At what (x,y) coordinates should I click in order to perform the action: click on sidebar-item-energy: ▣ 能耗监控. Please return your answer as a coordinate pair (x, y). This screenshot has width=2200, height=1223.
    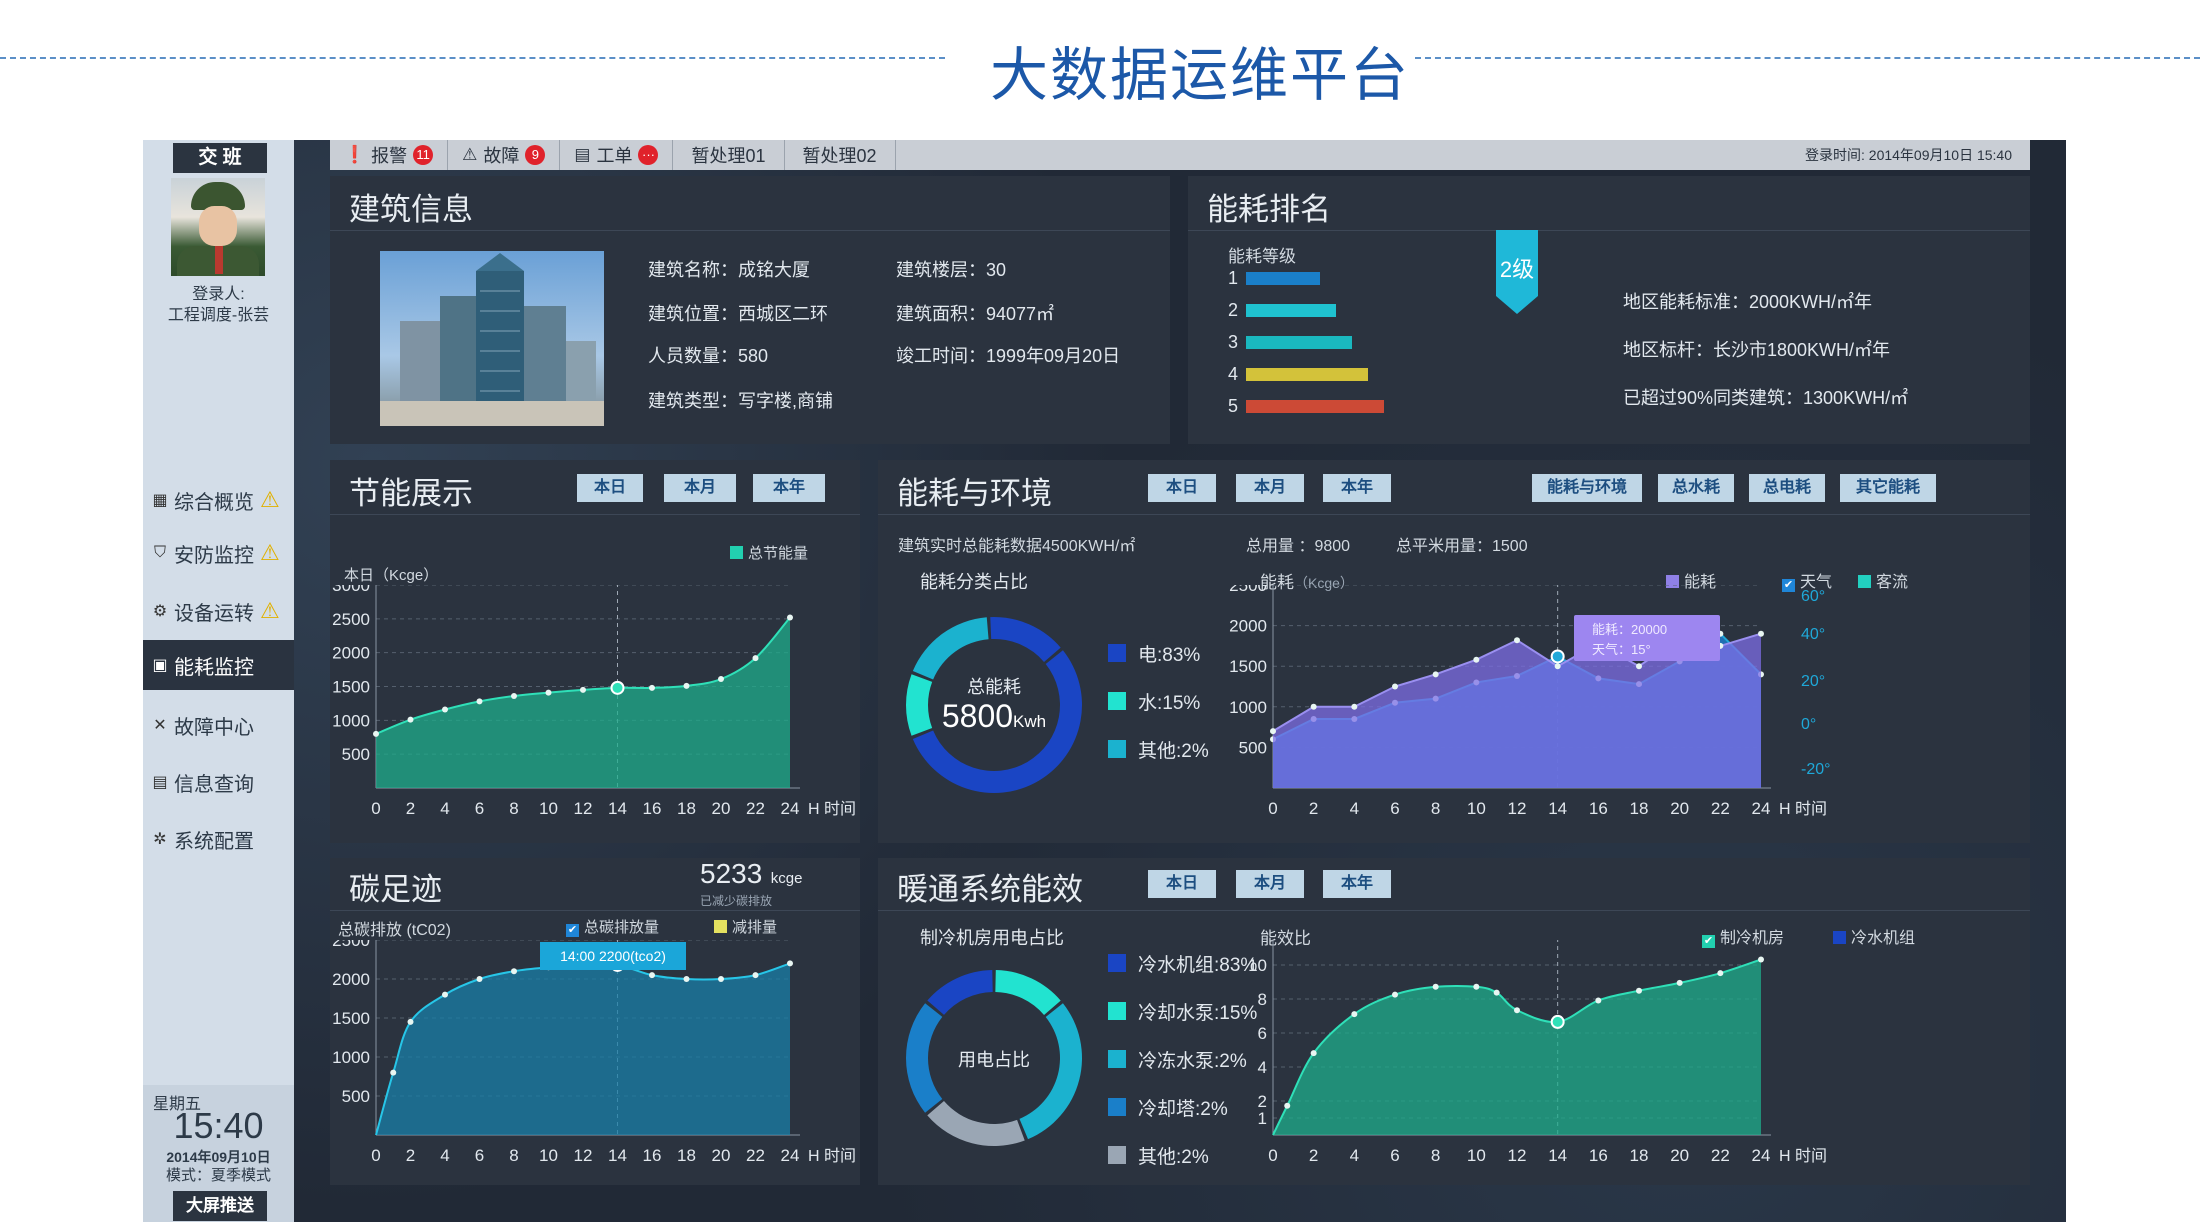
    Looking at the image, I should click on (218, 665).